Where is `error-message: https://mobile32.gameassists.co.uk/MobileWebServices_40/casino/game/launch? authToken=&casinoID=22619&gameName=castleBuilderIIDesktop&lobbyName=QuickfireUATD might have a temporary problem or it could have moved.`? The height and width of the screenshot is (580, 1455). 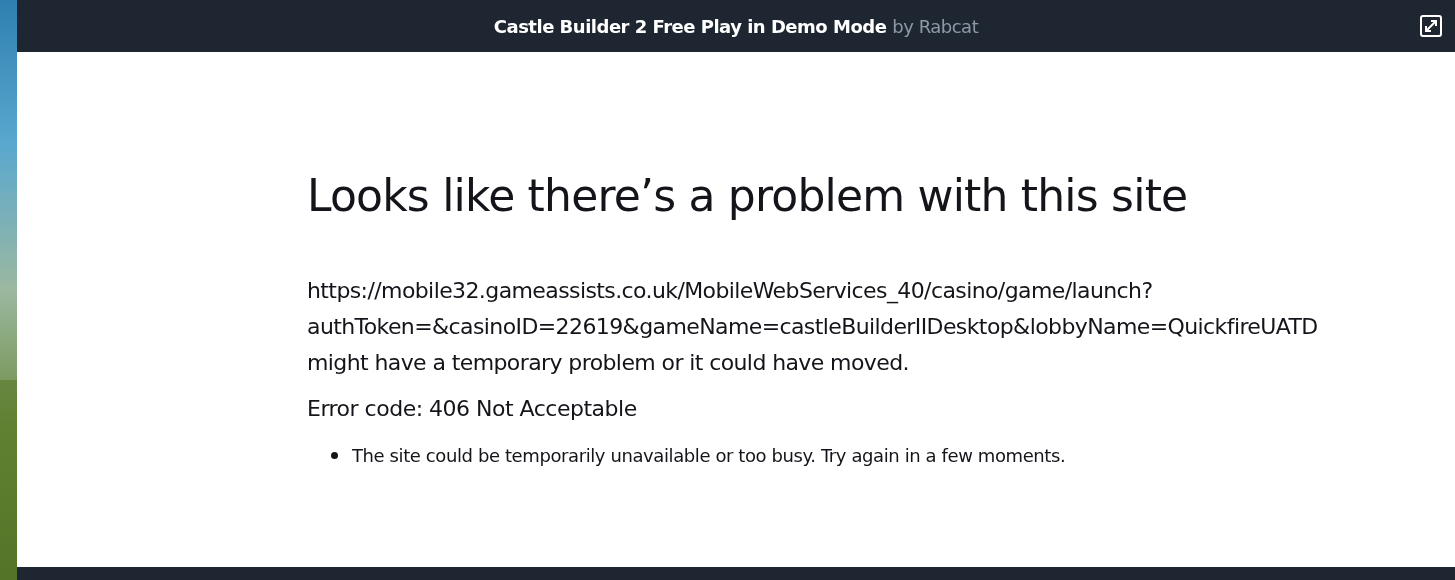 error-message: https://mobile32.gameassists.co.uk/MobileWebServices_40/casino/game/launch? authToken=&casinoID=22619&gameName=castleBuilderIIDesktop&lobbyName=QuickfireUATD might have a temporary problem or it could have moved. is located at coordinates (813, 327).